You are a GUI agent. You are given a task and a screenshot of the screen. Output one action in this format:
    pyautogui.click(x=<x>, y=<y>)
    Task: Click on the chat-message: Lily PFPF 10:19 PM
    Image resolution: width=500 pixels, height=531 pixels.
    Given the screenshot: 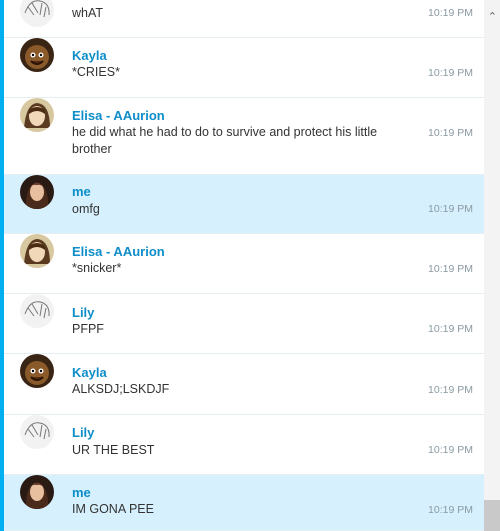 What is the action you would take?
    pyautogui.click(x=244, y=324)
    